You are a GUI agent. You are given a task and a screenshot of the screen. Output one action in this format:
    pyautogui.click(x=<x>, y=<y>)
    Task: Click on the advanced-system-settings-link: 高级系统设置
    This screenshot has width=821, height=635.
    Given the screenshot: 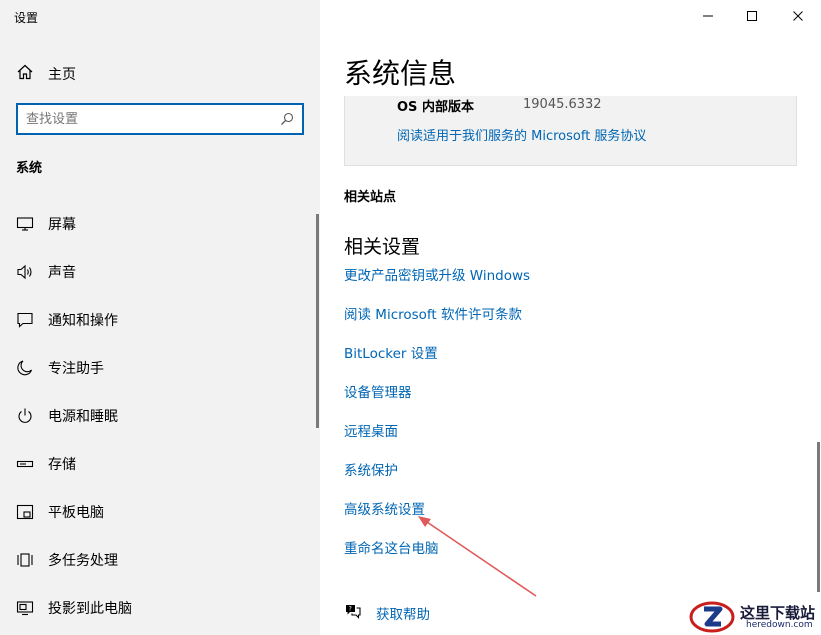 What is the action you would take?
    pyautogui.click(x=384, y=508)
    